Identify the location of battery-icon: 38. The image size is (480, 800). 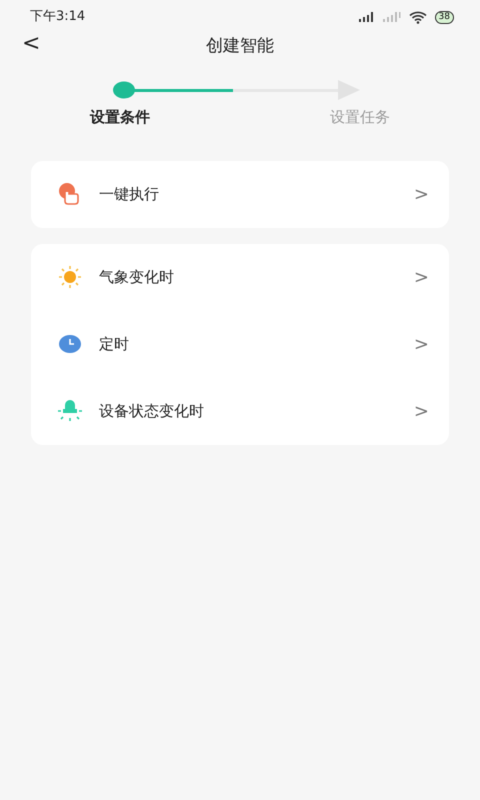
(444, 17).